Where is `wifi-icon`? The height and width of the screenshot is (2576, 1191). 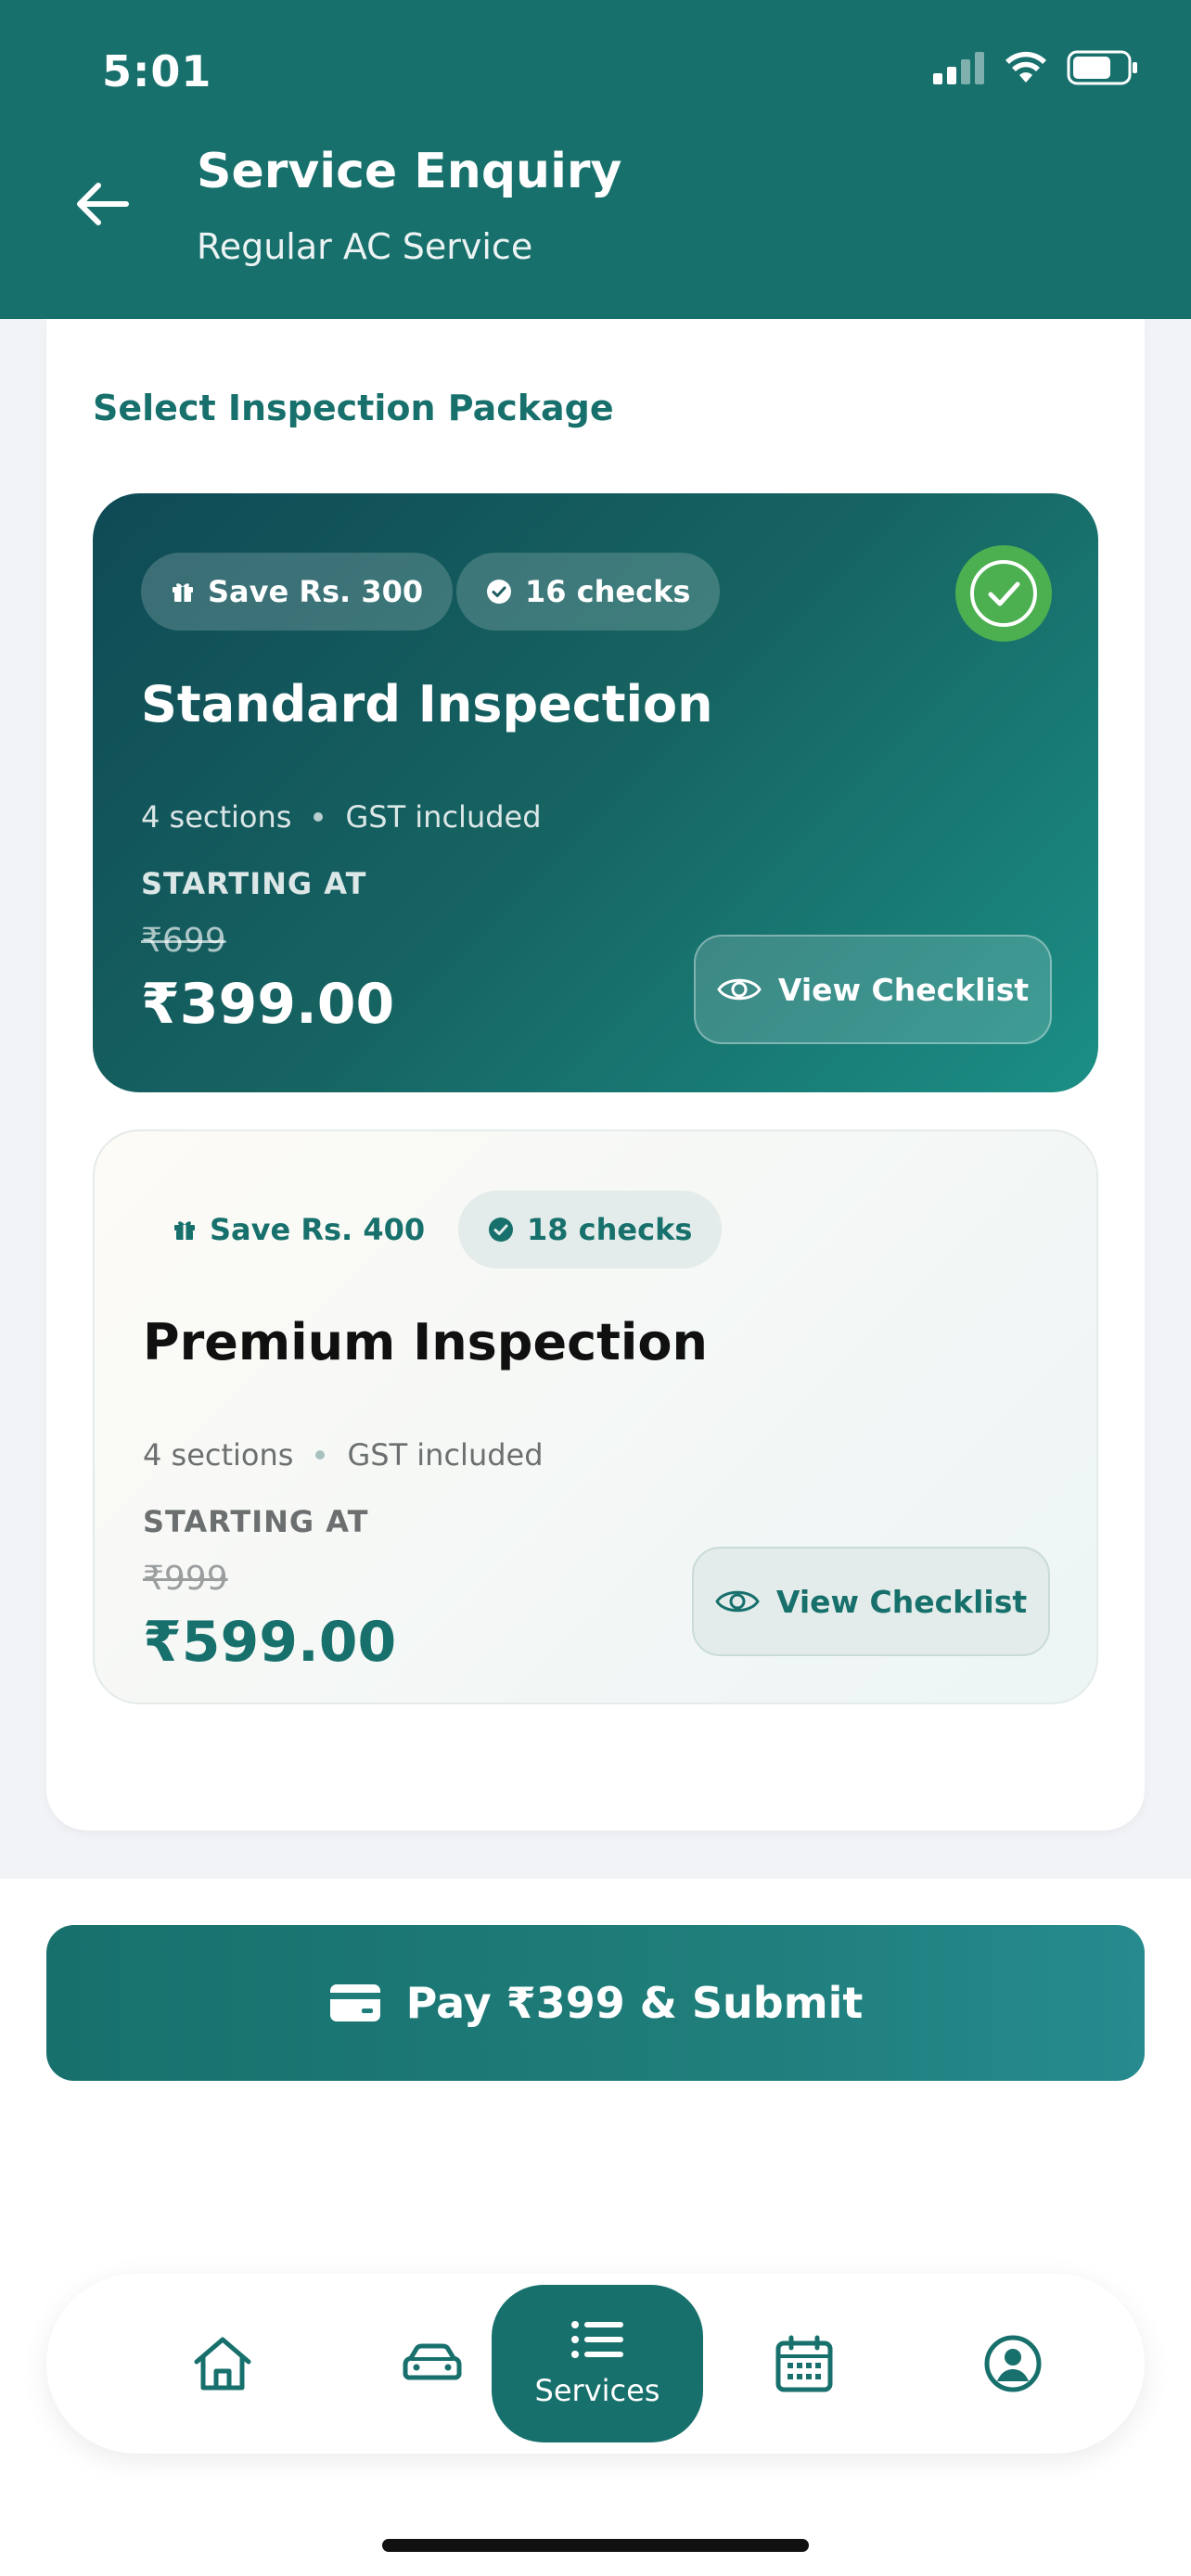
wifi-icon is located at coordinates (1025, 67).